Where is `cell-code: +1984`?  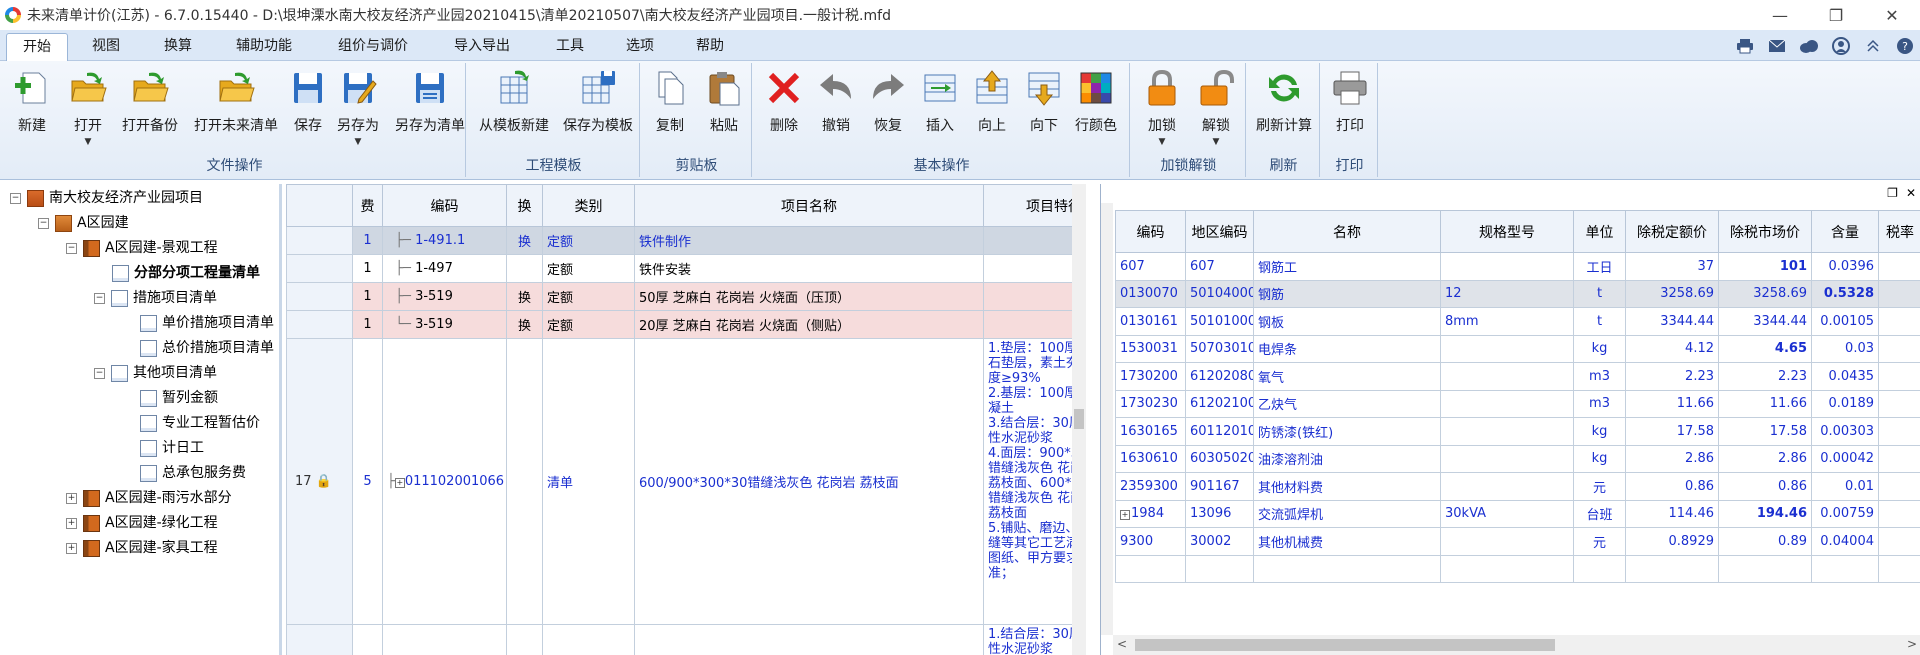
cell-code: +1984 is located at coordinates (1150, 513).